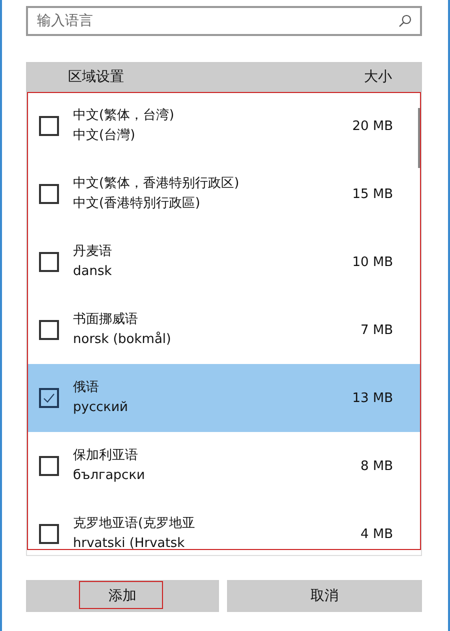 The height and width of the screenshot is (631, 450). What do you see at coordinates (122, 596) in the screenshot?
I see `add-button: 添加` at bounding box center [122, 596].